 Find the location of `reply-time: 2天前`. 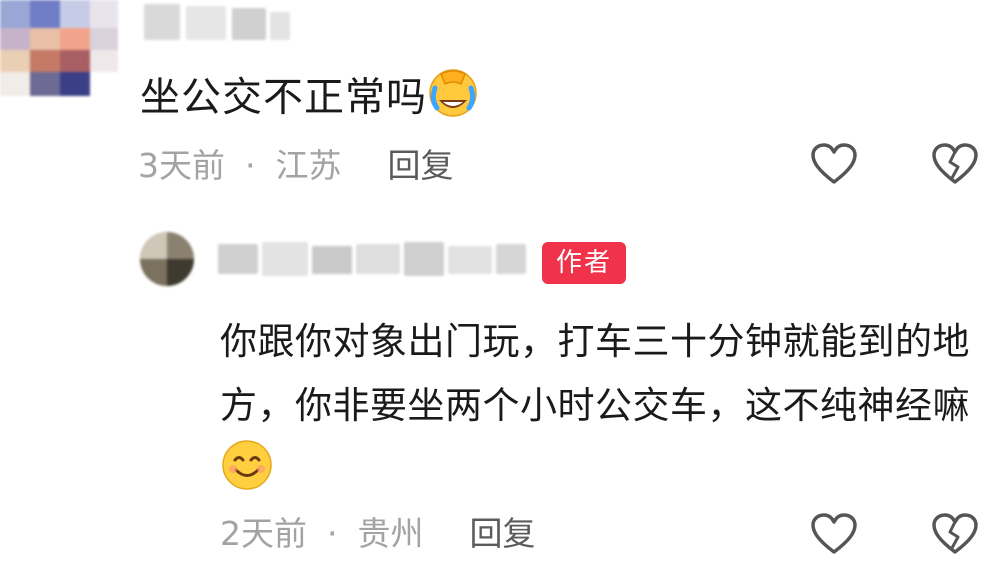

reply-time: 2天前 is located at coordinates (263, 533).